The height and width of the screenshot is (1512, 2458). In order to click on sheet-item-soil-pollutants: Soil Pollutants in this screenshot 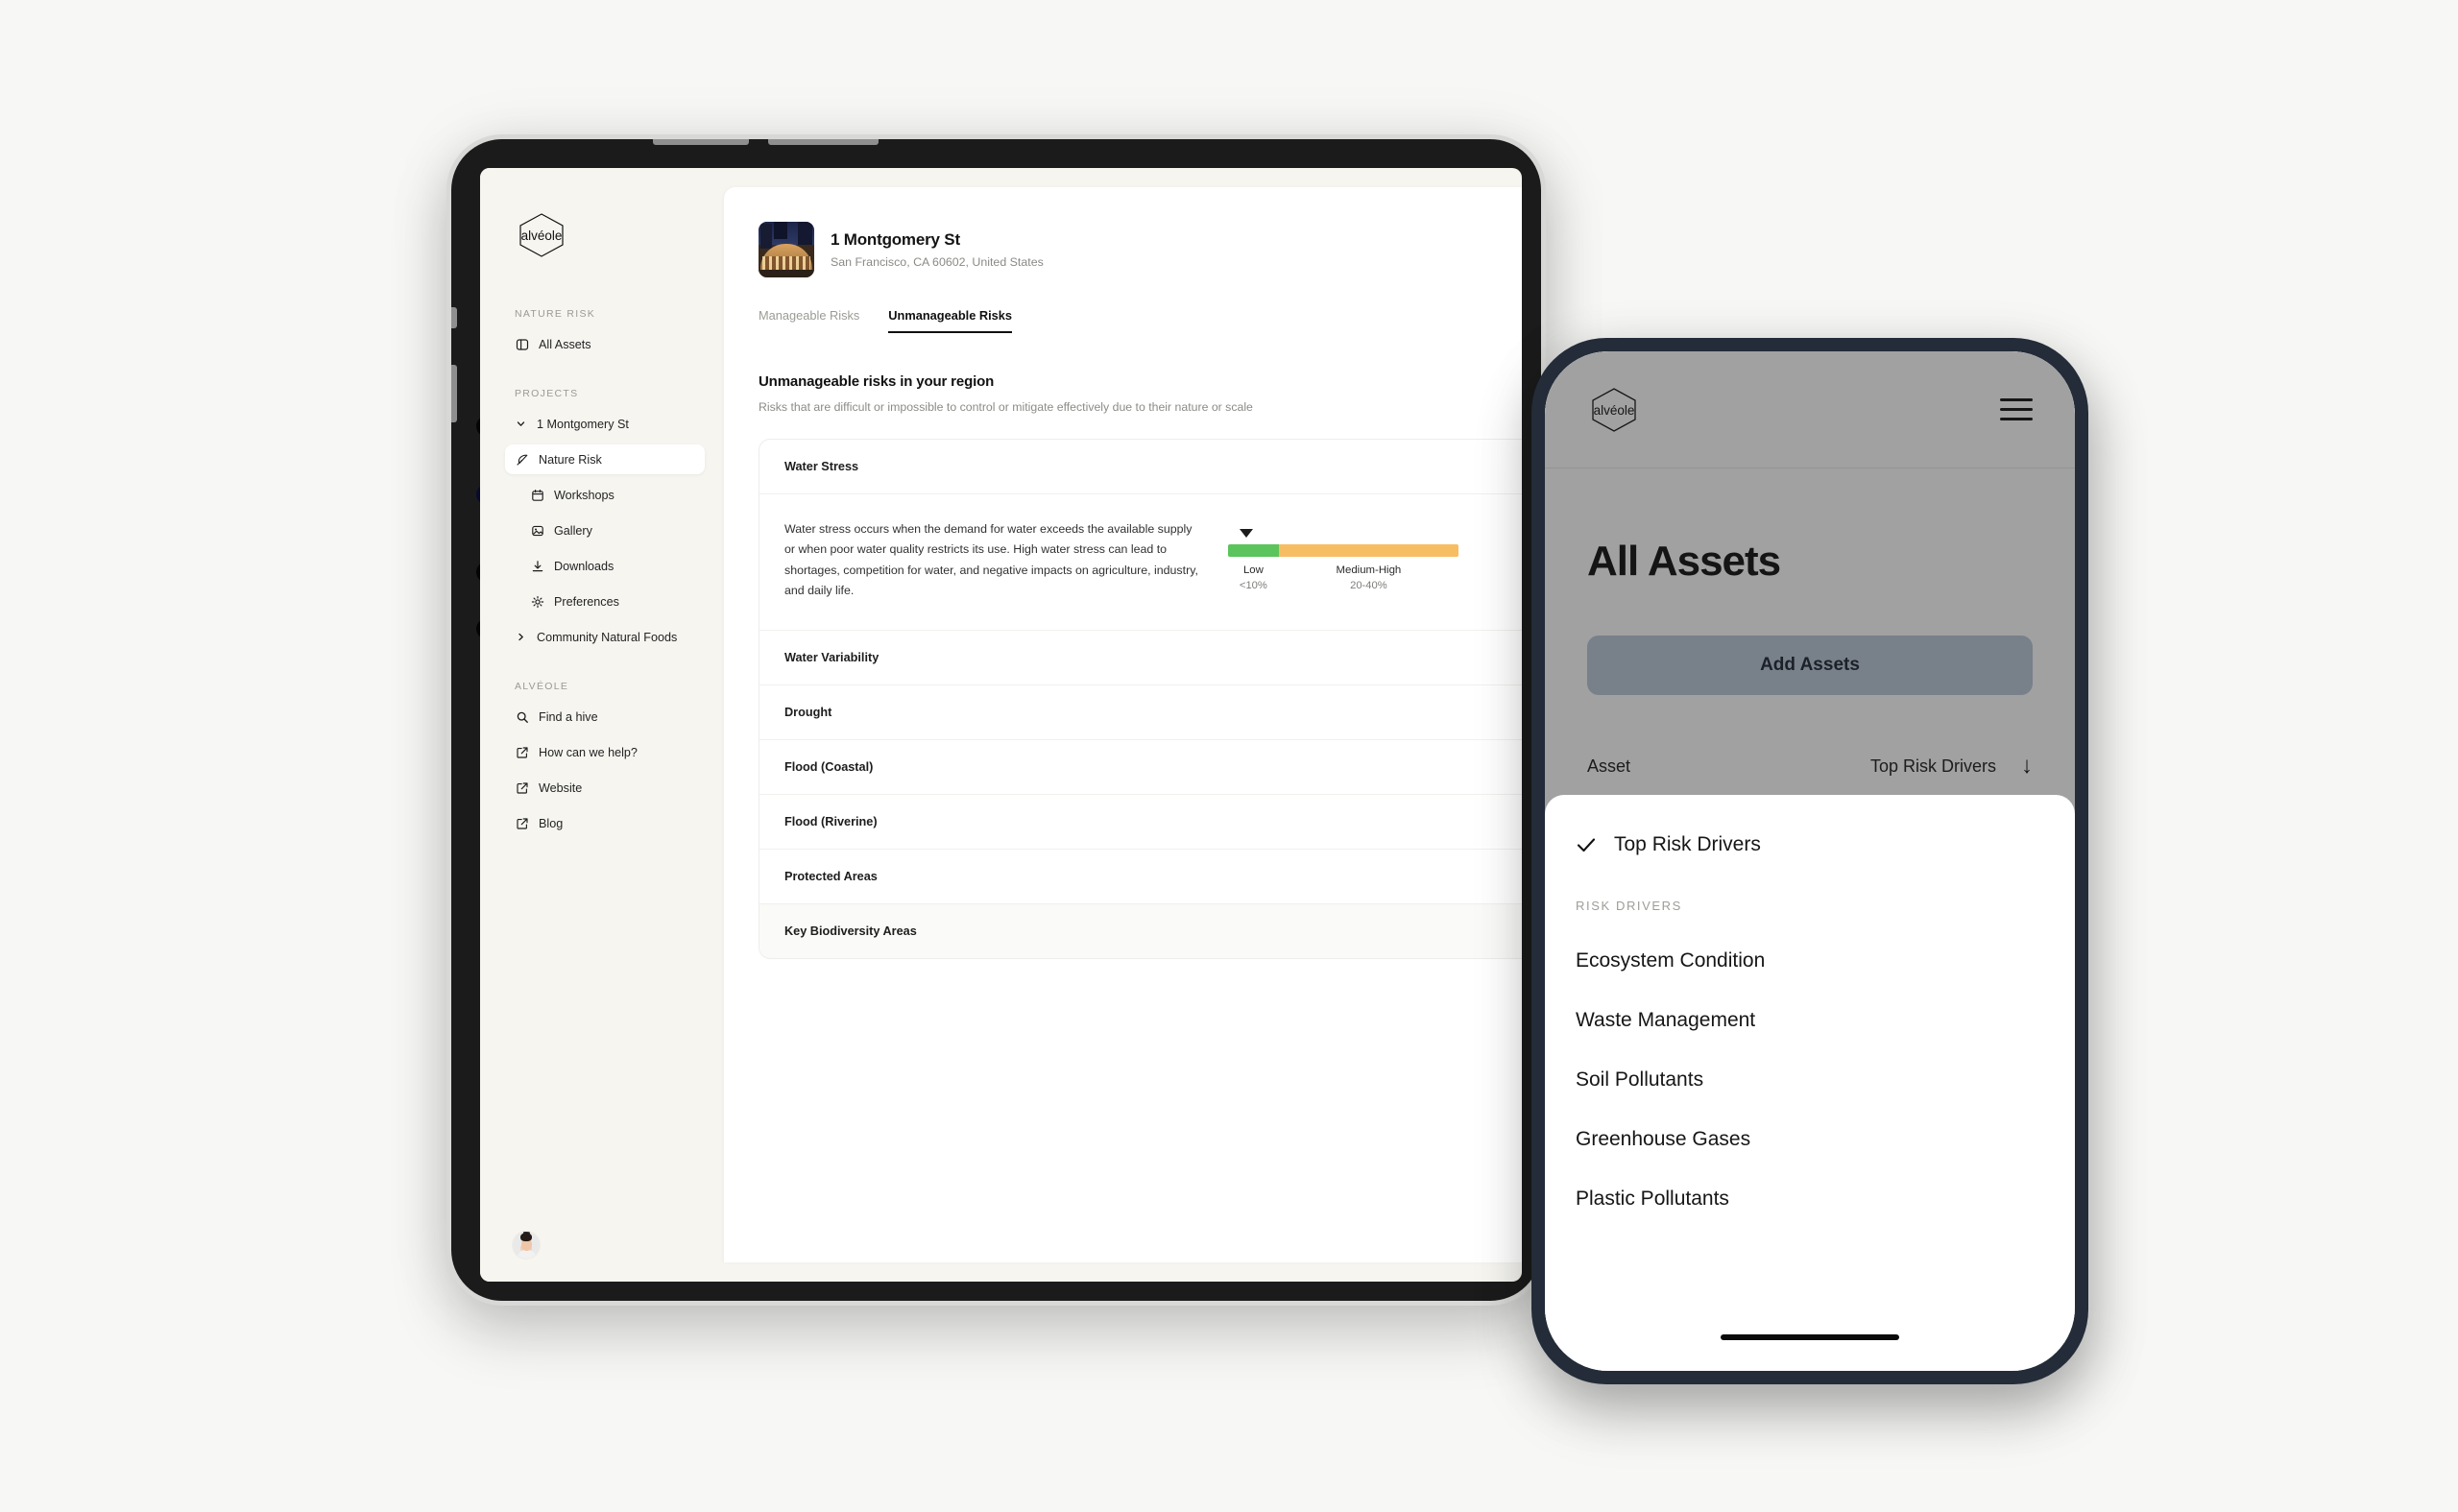, I will do `click(1811, 1080)`.